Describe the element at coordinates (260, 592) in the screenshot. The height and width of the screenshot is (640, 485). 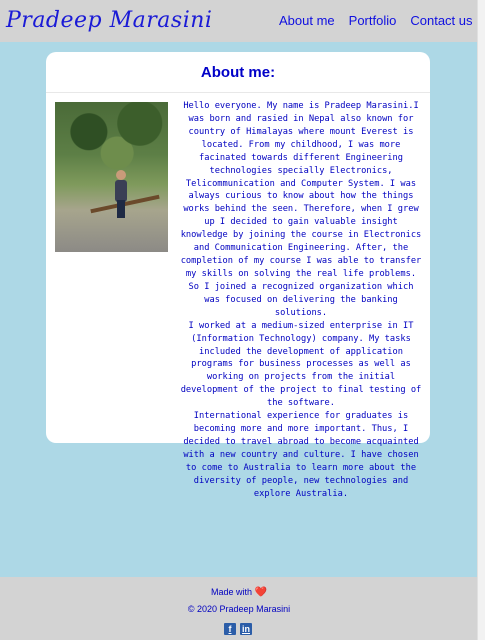
I see `heart-icon: ❤️` at that location.